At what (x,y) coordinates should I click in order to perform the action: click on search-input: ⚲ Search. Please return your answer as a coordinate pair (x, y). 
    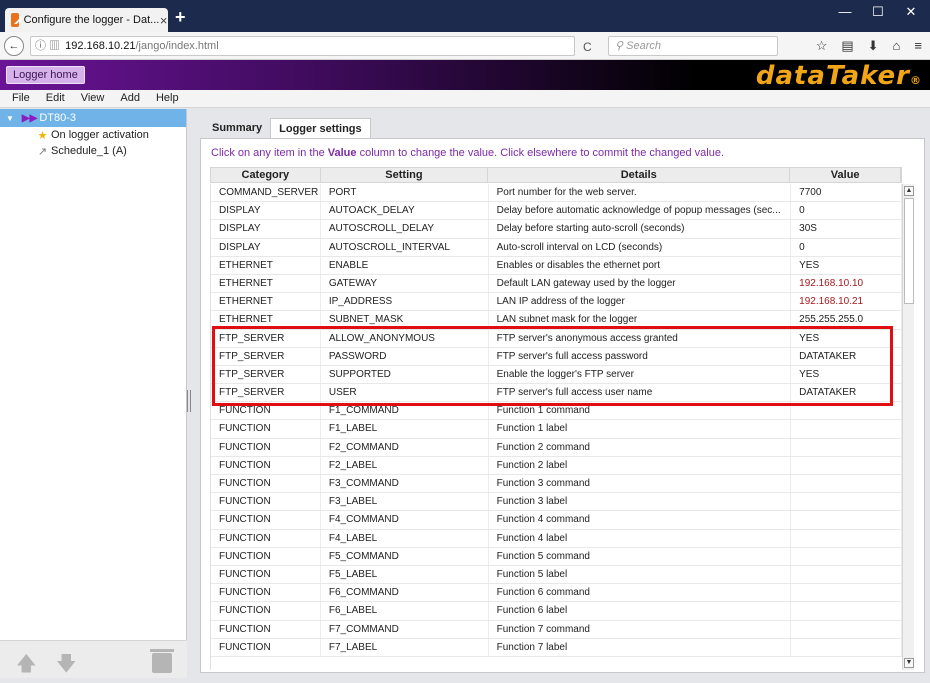
    Looking at the image, I should click on (693, 46).